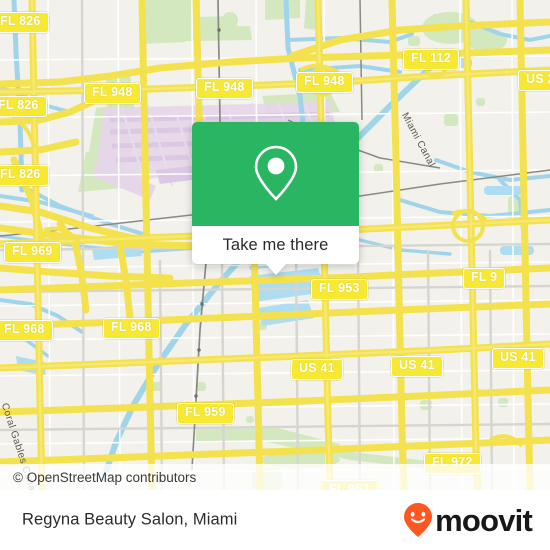  I want to click on page-footer: Regyna Beauty Salon, Miami moovit, so click(275, 520).